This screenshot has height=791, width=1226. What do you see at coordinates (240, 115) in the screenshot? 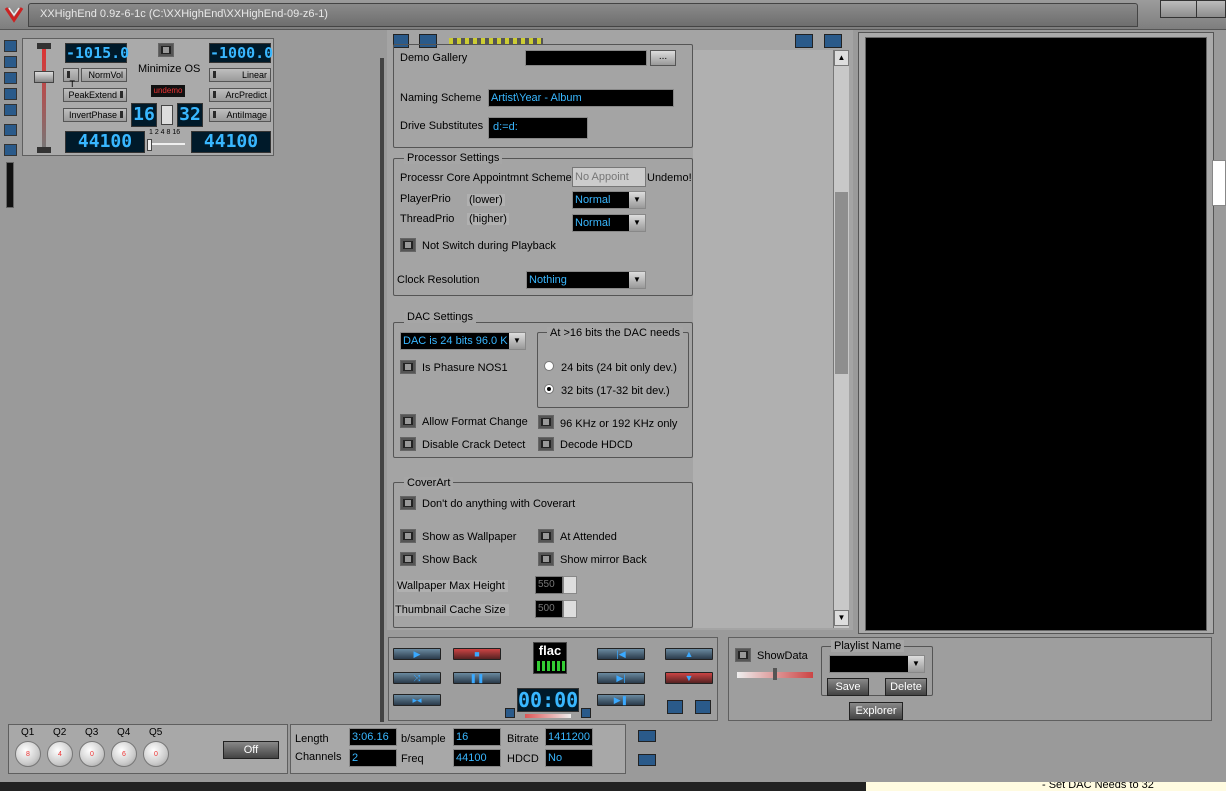
I see `antiimage-button: AntiImage` at bounding box center [240, 115].